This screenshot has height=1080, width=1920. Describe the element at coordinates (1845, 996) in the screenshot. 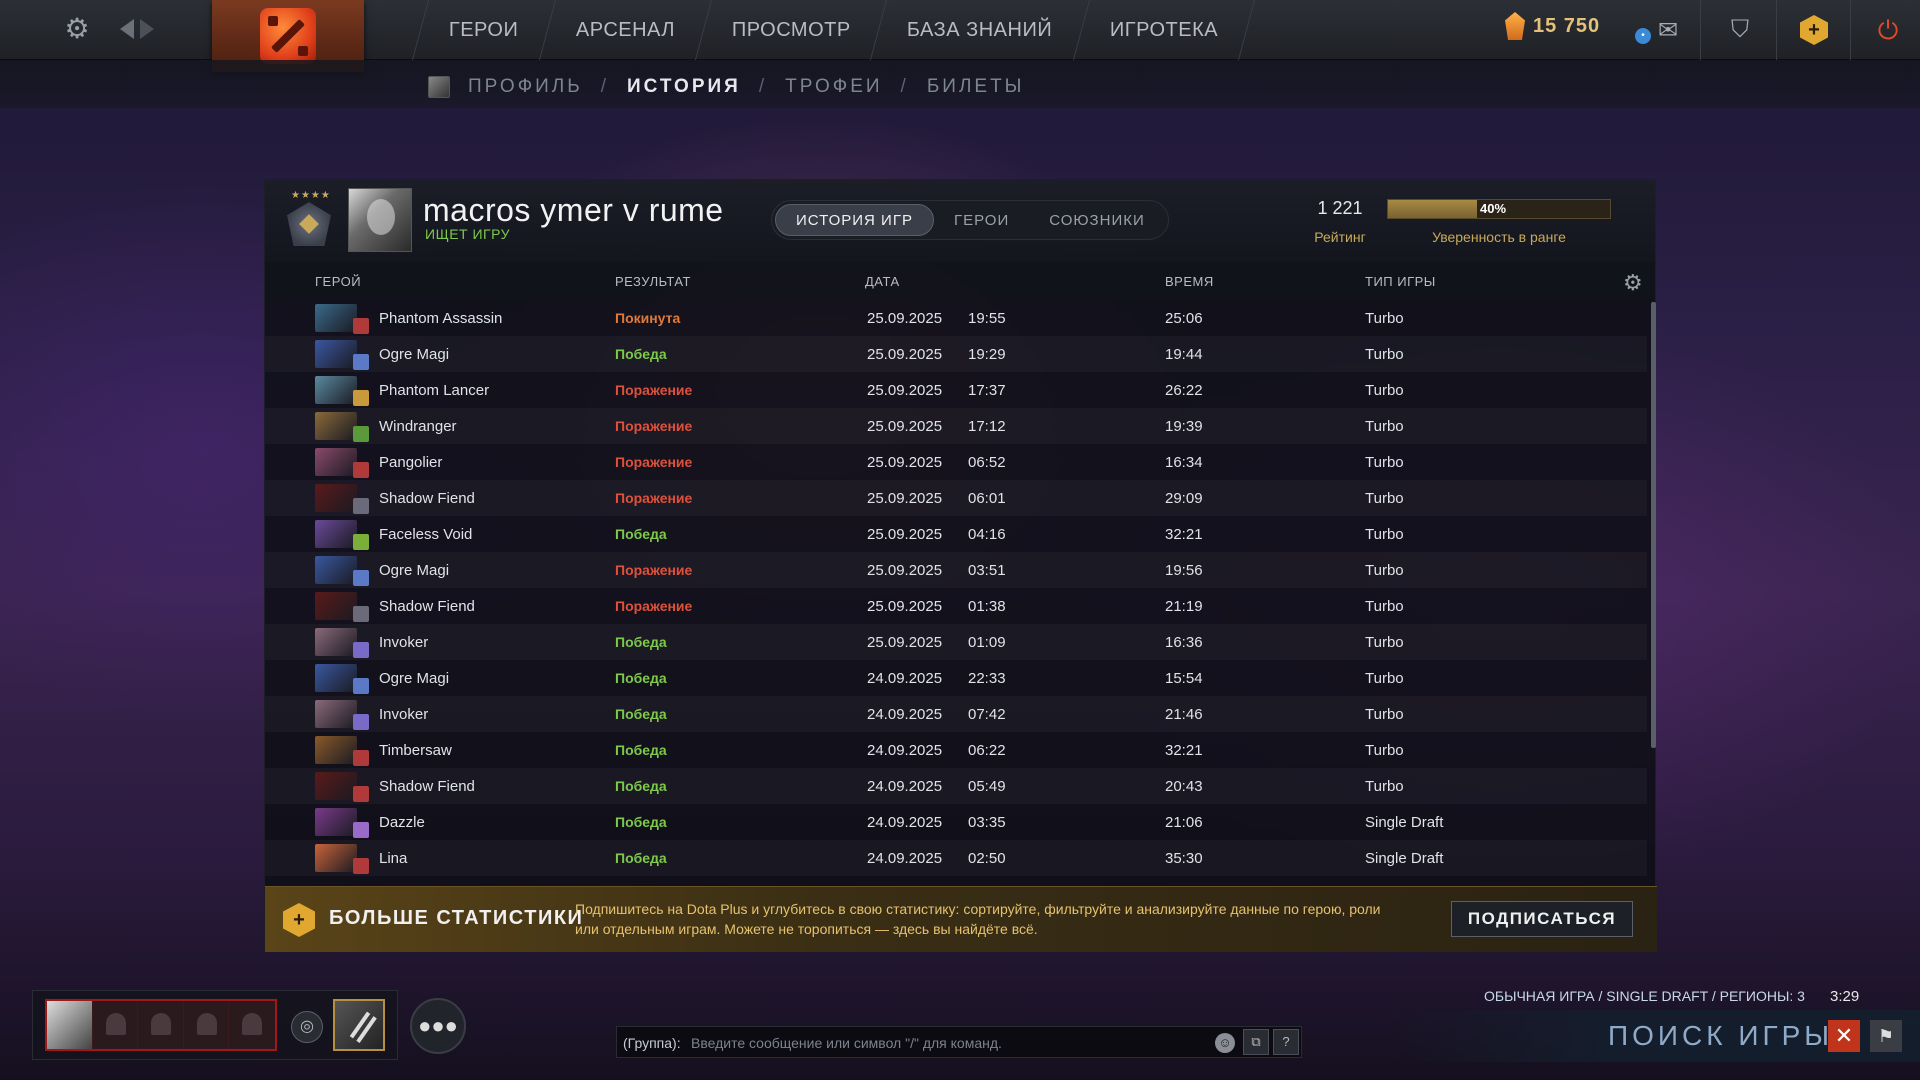

I see `queue-timer: 3:29` at that location.